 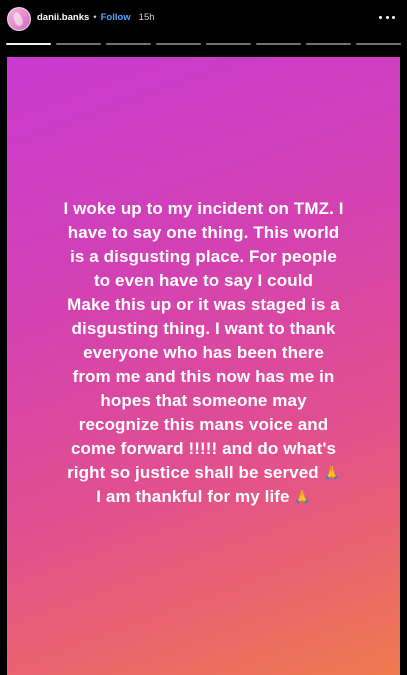 I want to click on story-line: come forward !!!!! and do what's, so click(x=203, y=448).